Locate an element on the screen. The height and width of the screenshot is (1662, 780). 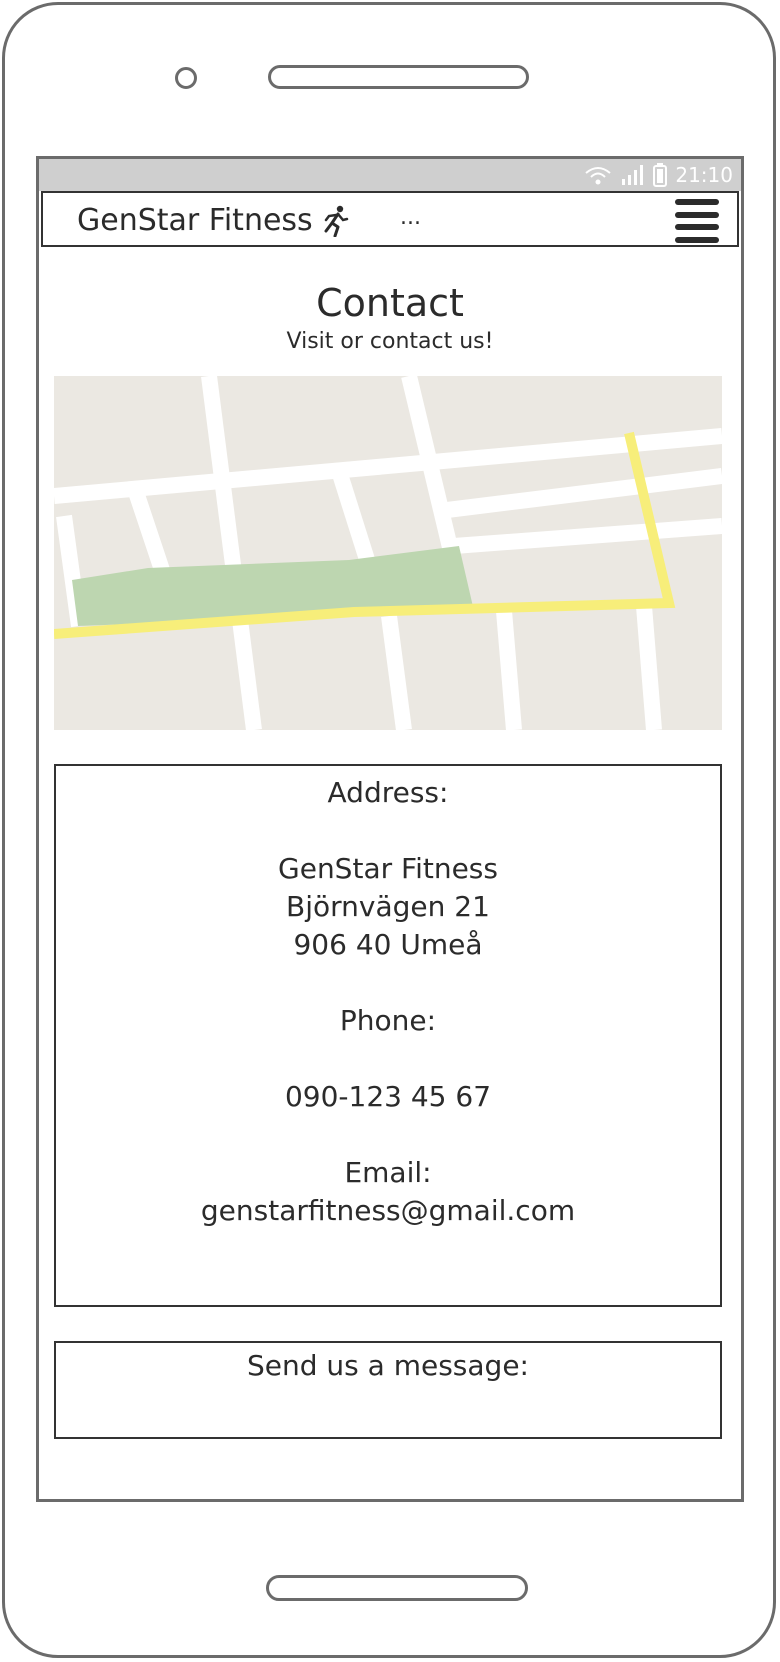
message-box: Send us a message: is located at coordinates (388, 1390).